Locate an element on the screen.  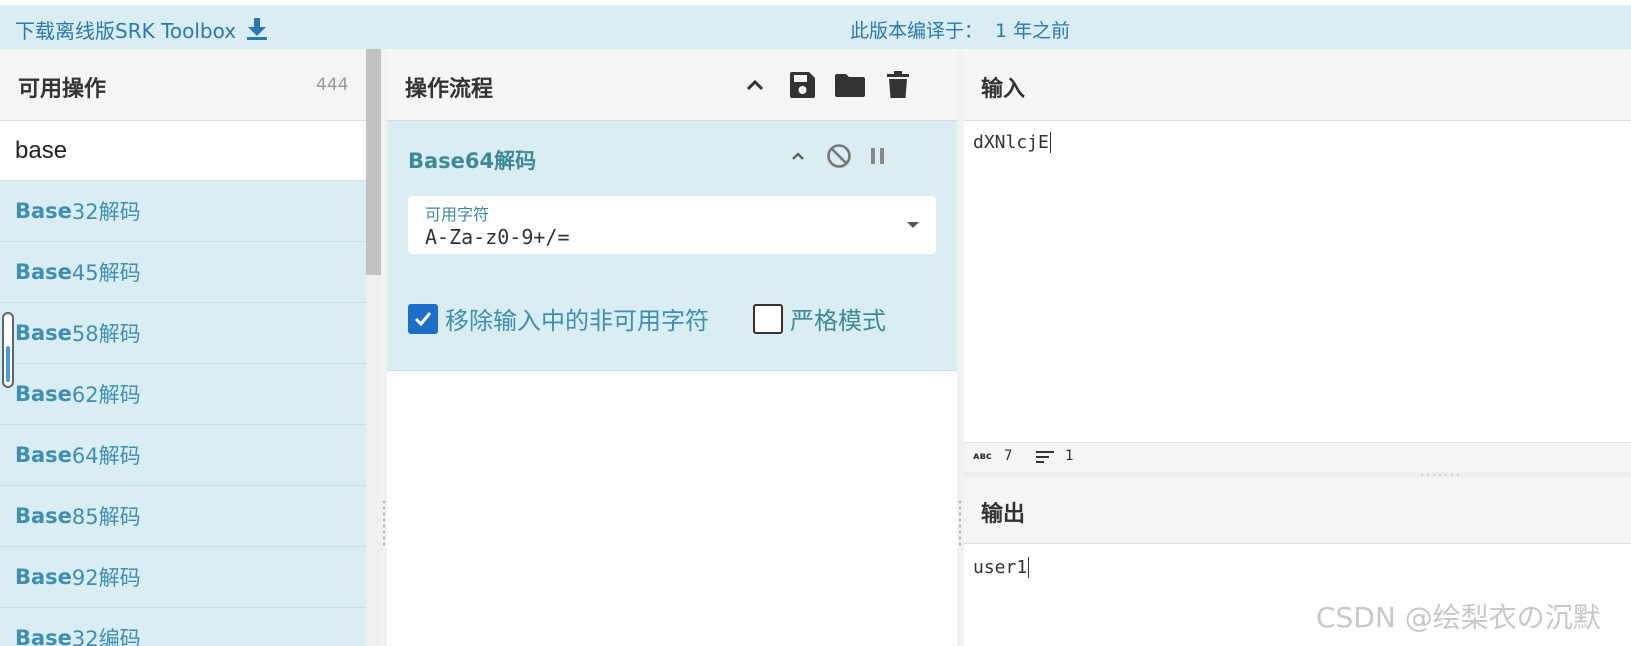
checkbox-unchecked is located at coordinates (768, 318).